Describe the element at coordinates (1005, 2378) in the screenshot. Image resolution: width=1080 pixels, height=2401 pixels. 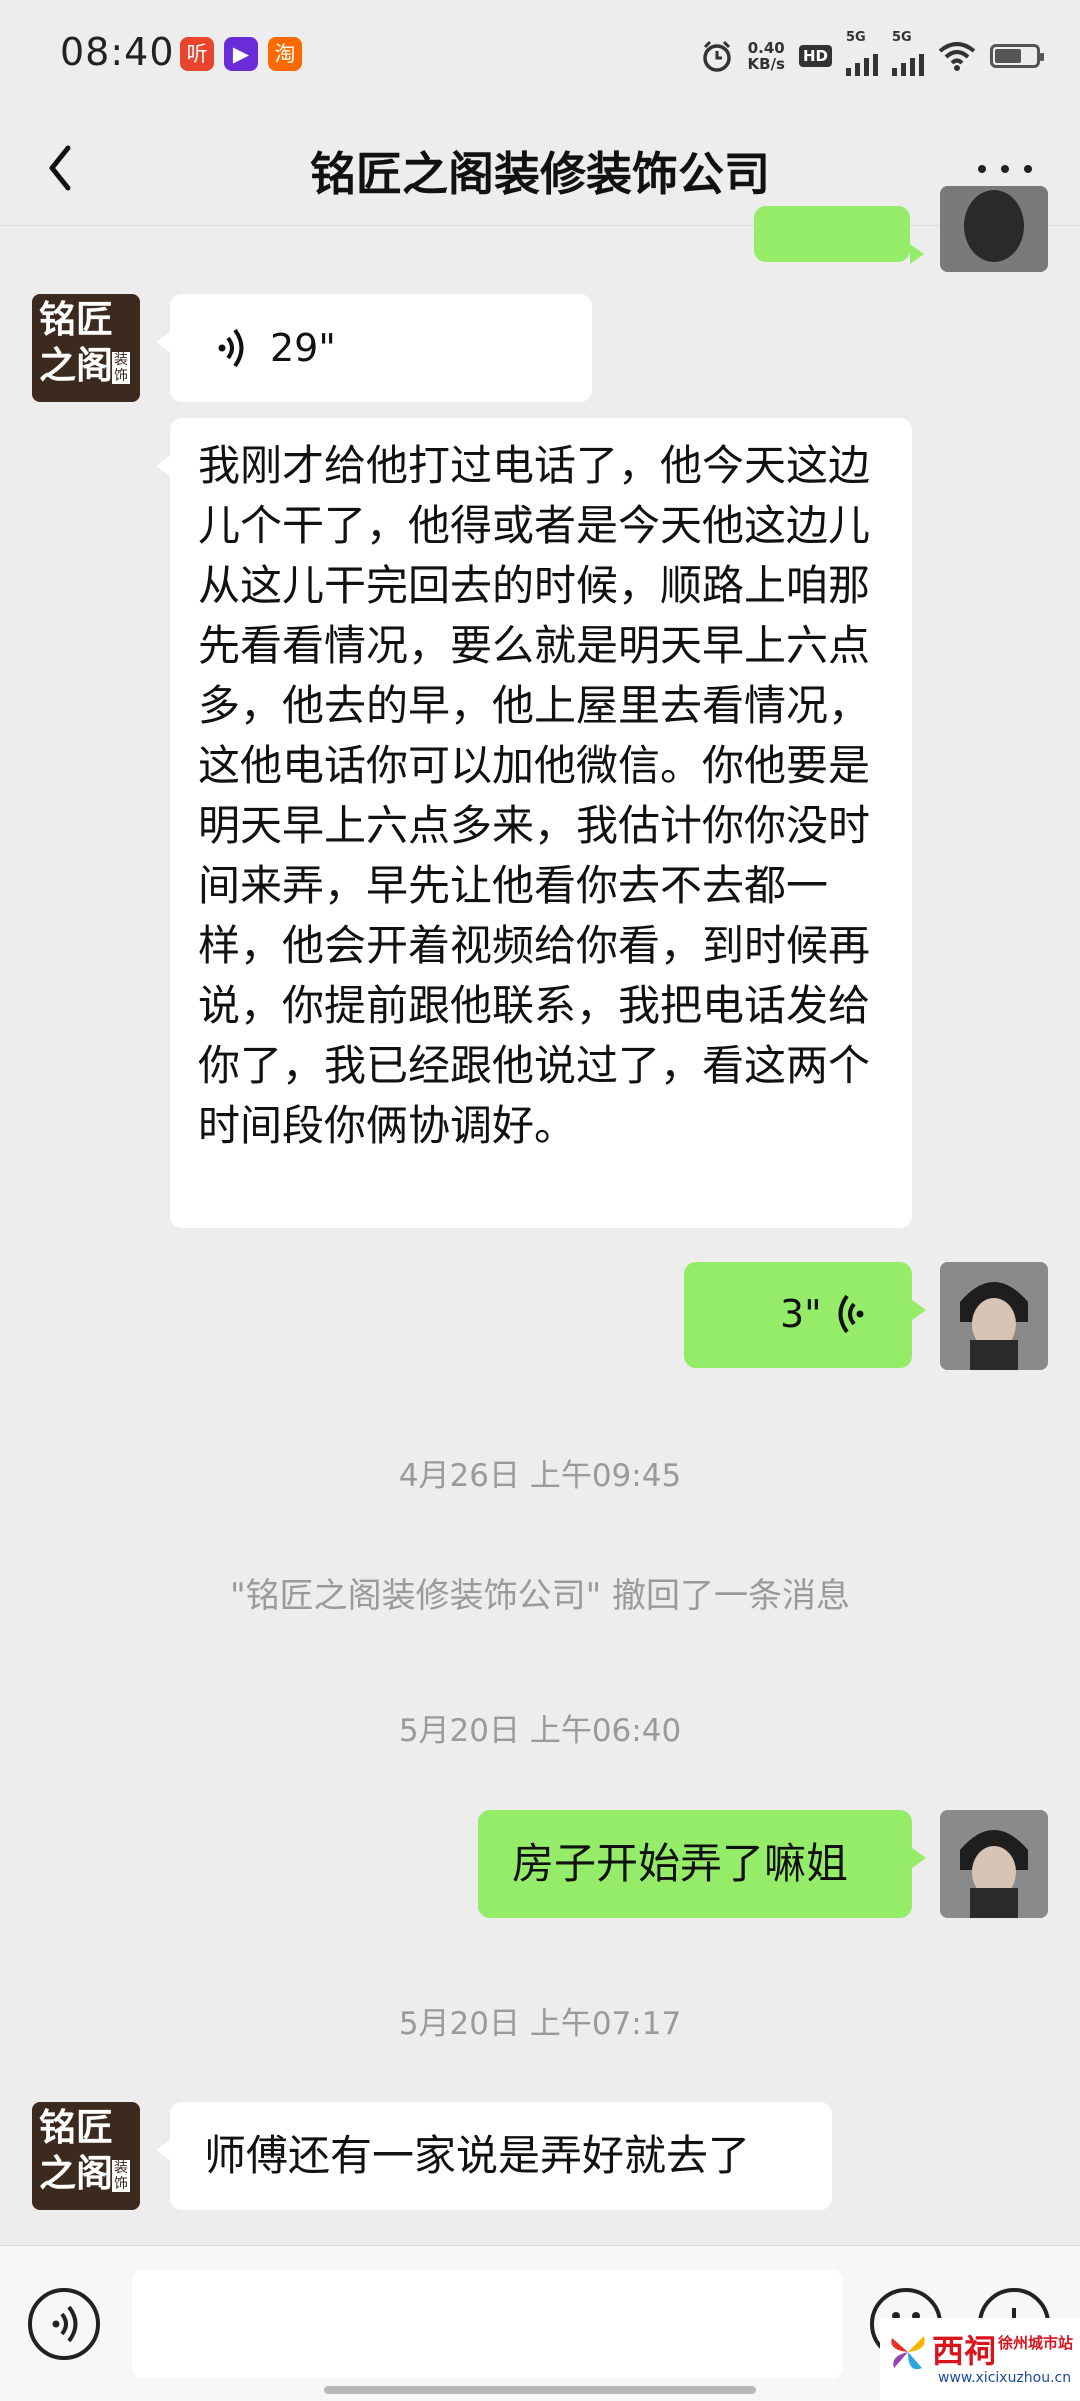
I see `watermark-url: www.xicixuzhou.cn` at that location.